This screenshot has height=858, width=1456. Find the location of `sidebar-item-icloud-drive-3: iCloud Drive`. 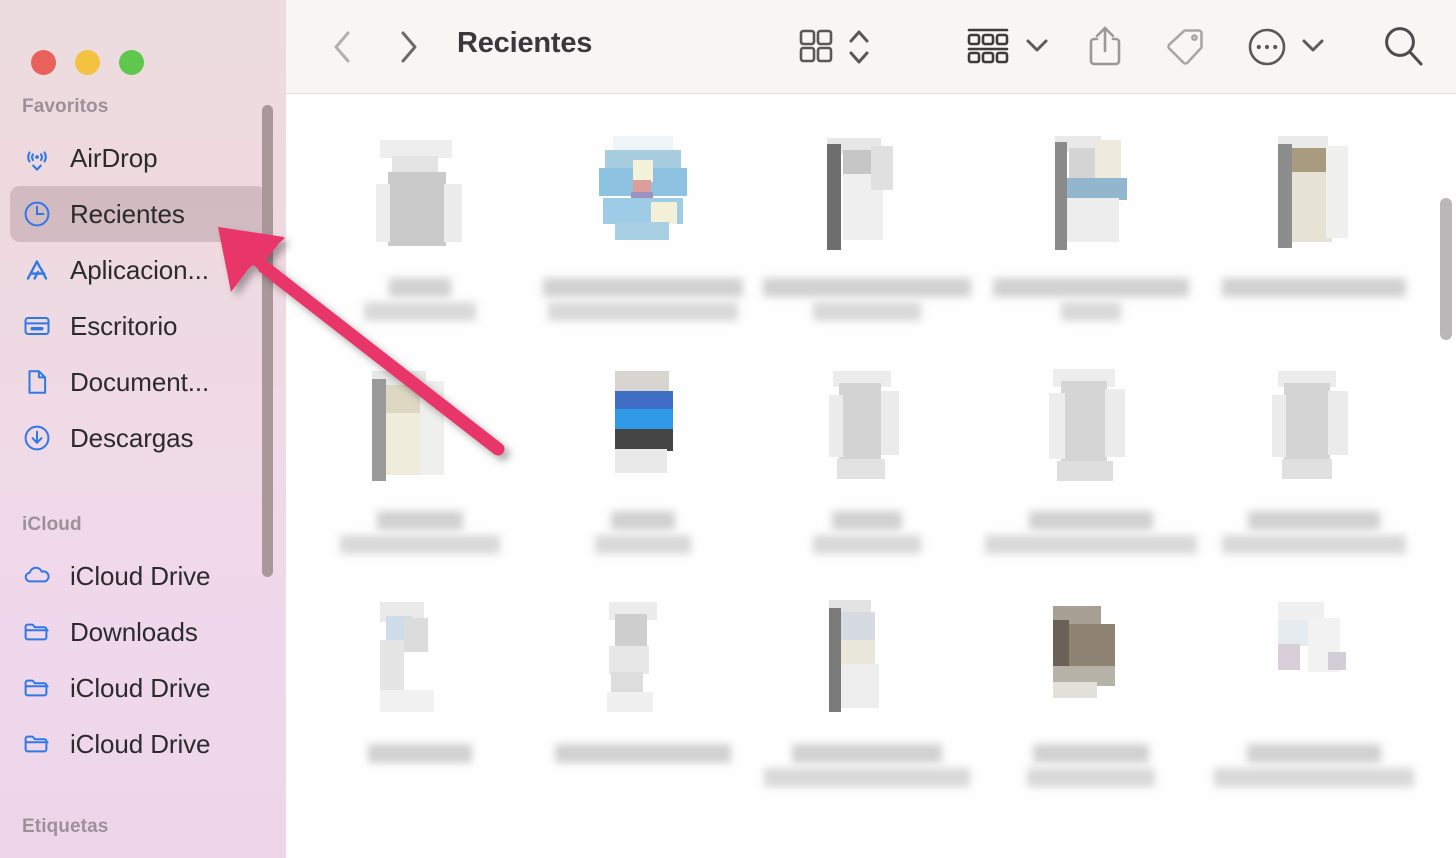

sidebar-item-icloud-drive-3: iCloud Drive is located at coordinates (138, 744).